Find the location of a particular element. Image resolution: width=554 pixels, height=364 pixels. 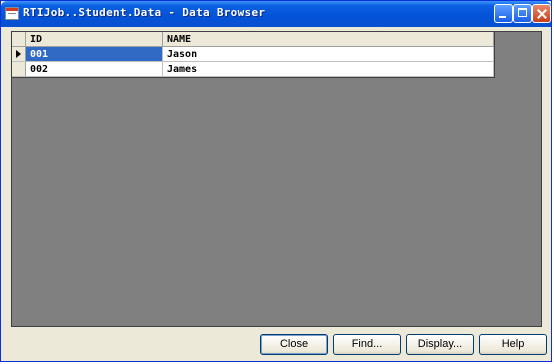

close-window-button is located at coordinates (541, 13).